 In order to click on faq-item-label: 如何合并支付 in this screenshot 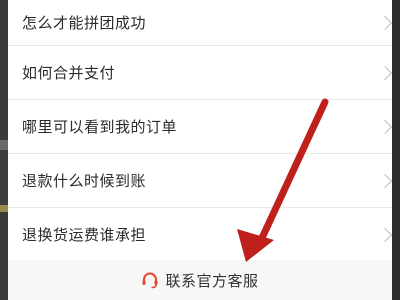, I will do `click(69, 73)`.